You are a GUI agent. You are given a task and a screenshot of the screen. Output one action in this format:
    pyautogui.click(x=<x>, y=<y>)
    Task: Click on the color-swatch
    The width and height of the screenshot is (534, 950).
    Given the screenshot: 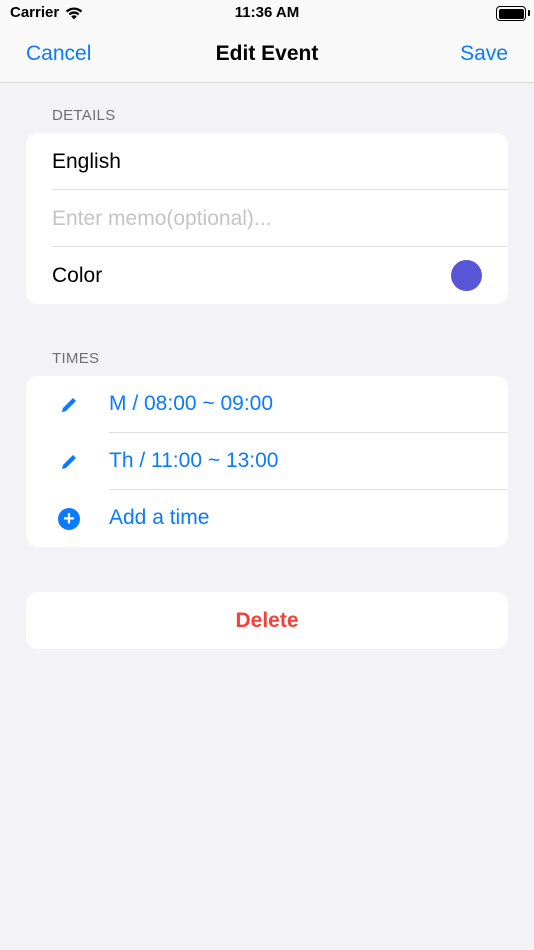 What is the action you would take?
    pyautogui.click(x=466, y=275)
    